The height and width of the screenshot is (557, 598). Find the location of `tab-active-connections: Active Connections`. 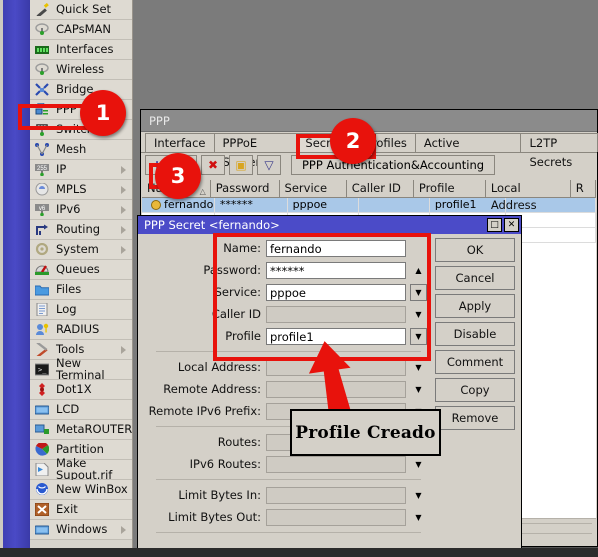

tab-active-connections: Active Connections is located at coordinates (468, 151).